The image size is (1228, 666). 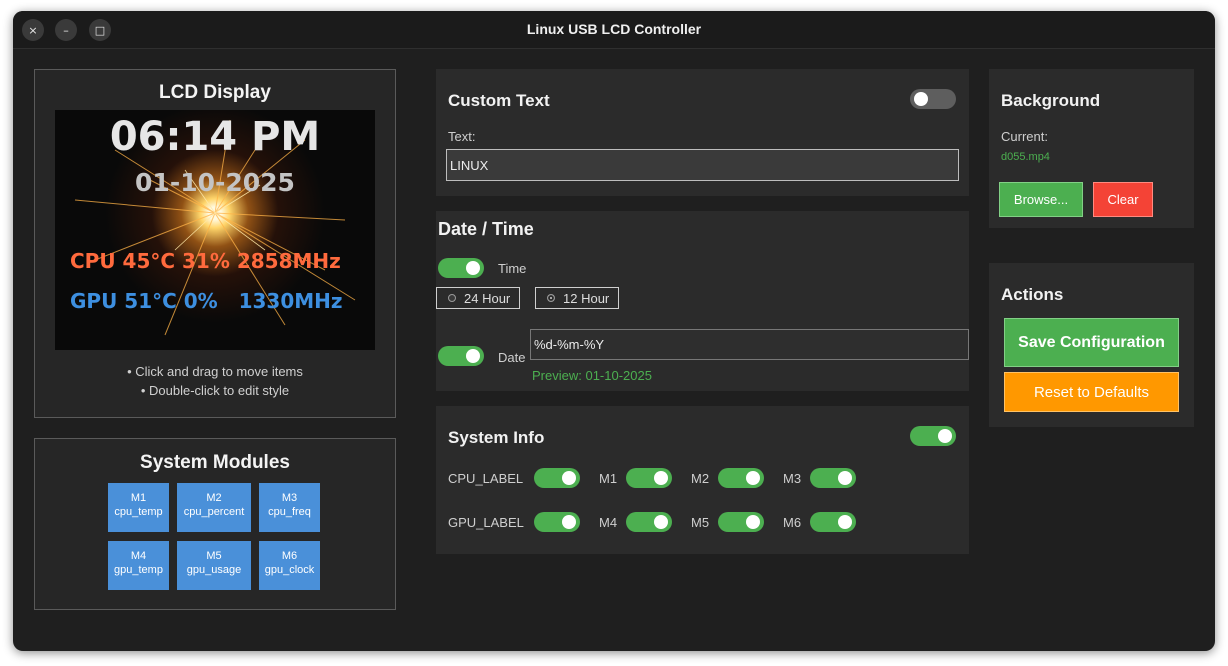 What do you see at coordinates (749, 344) in the screenshot?
I see `date-format-input: %d-%m-%Y` at bounding box center [749, 344].